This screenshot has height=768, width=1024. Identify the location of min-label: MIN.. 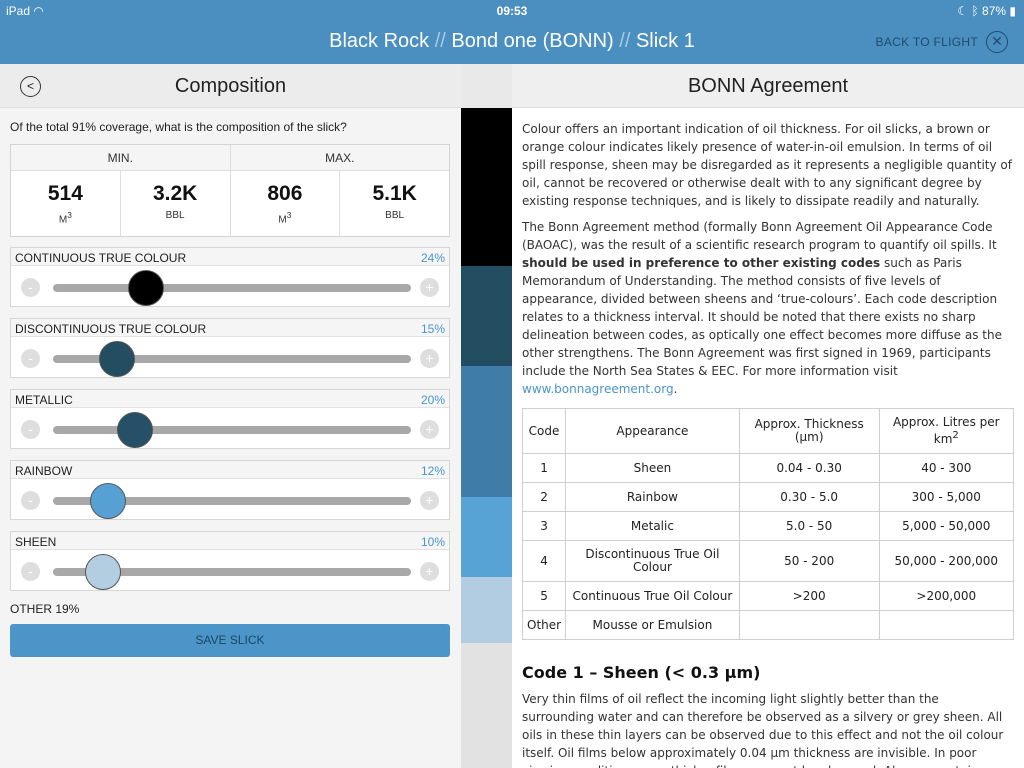
(121, 157).